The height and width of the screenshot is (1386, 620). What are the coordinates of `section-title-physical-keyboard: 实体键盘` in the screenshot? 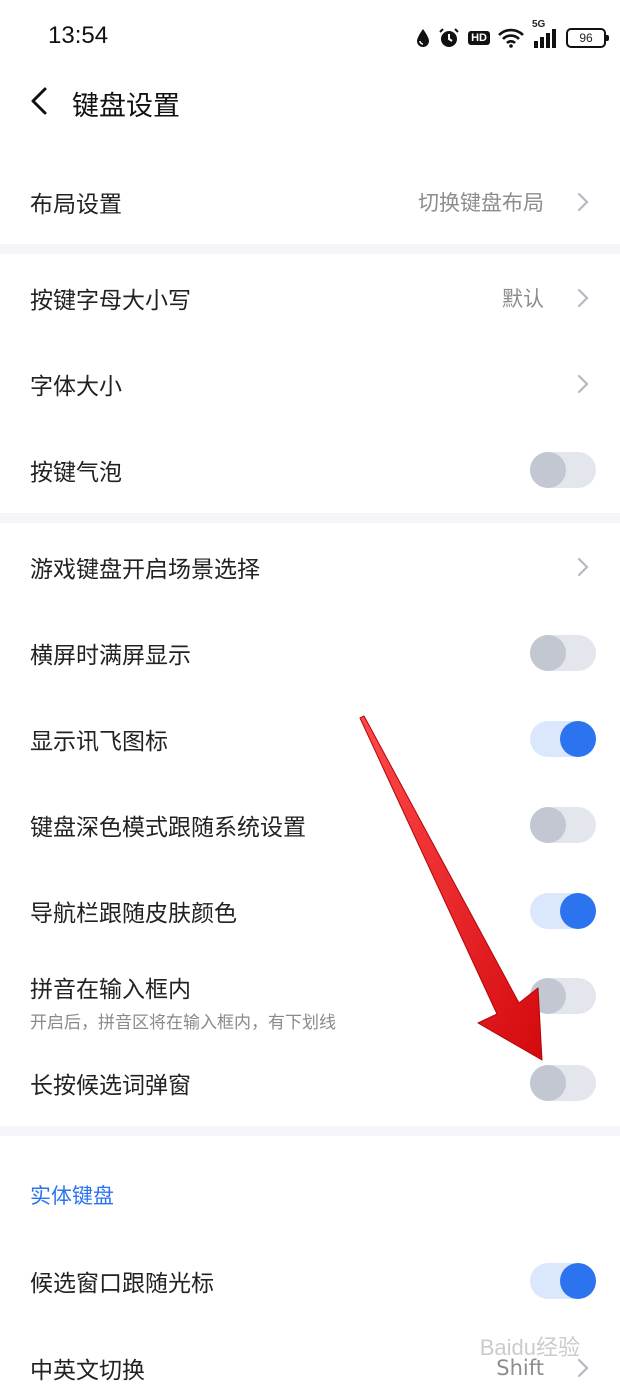 It's located at (72, 1196).